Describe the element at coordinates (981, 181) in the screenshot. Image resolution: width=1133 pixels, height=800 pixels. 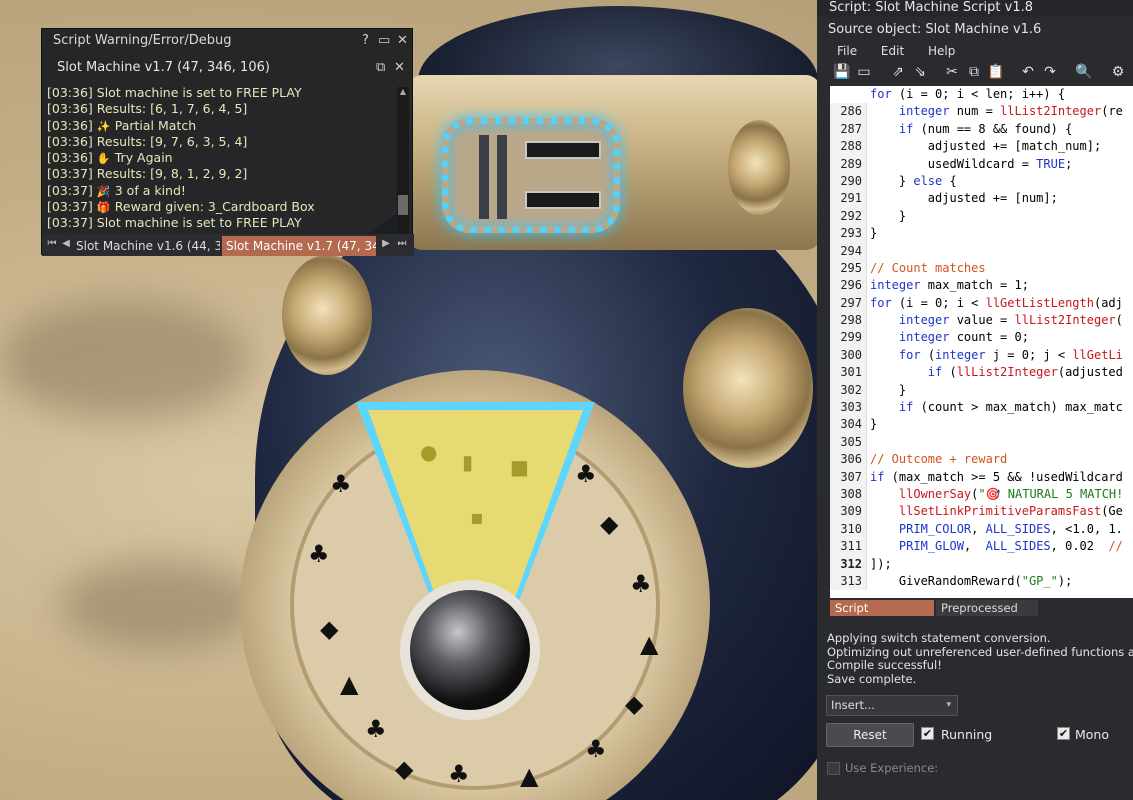
I see `code-line: 290 } else {` at that location.